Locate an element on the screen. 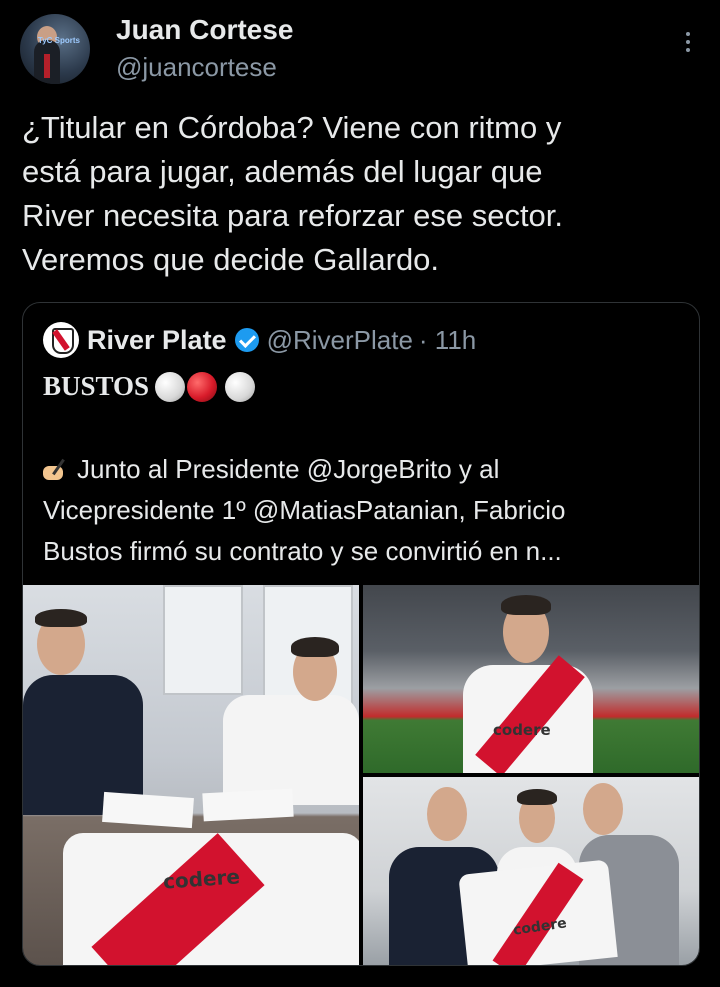 The image size is (720, 987). tweet-line: ¿Titular en Córdoba? Viene con ritmo y is located at coordinates (292, 127).